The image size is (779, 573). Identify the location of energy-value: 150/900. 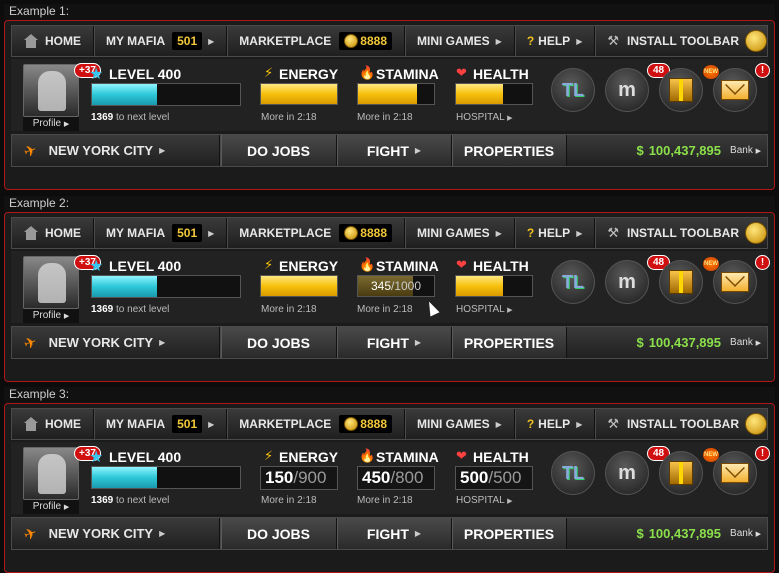
(299, 478).